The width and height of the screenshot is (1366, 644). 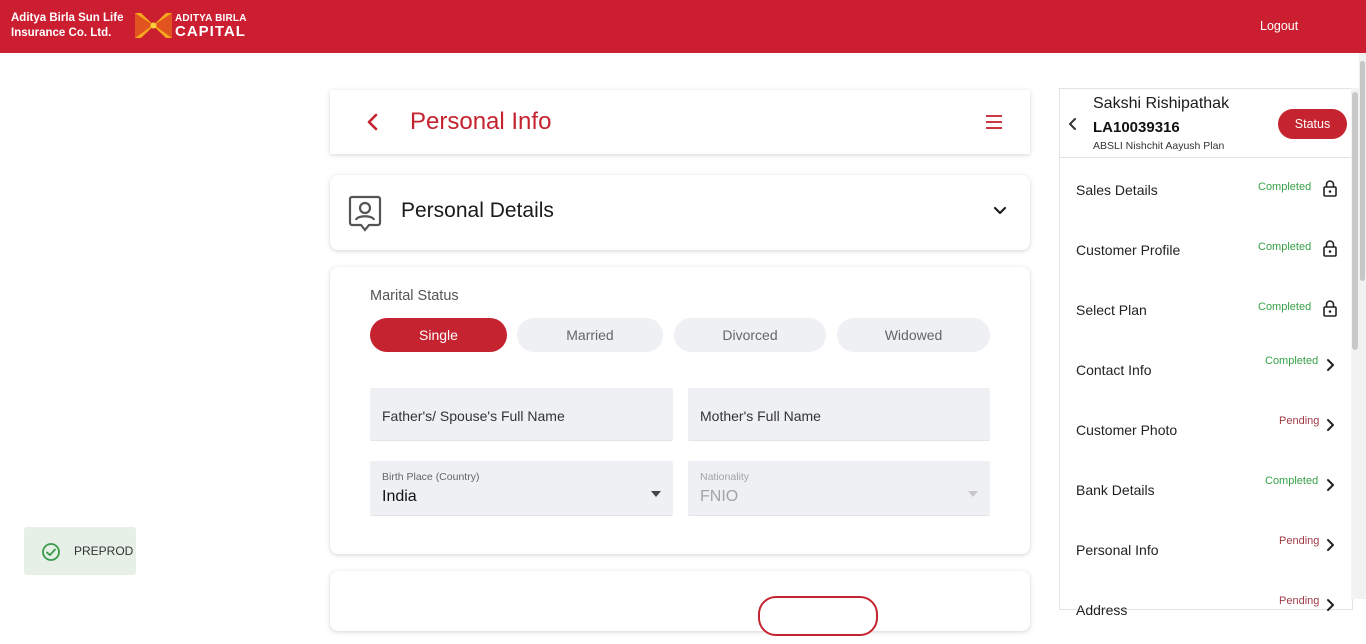 What do you see at coordinates (1312, 124) in the screenshot?
I see `status-button: Status` at bounding box center [1312, 124].